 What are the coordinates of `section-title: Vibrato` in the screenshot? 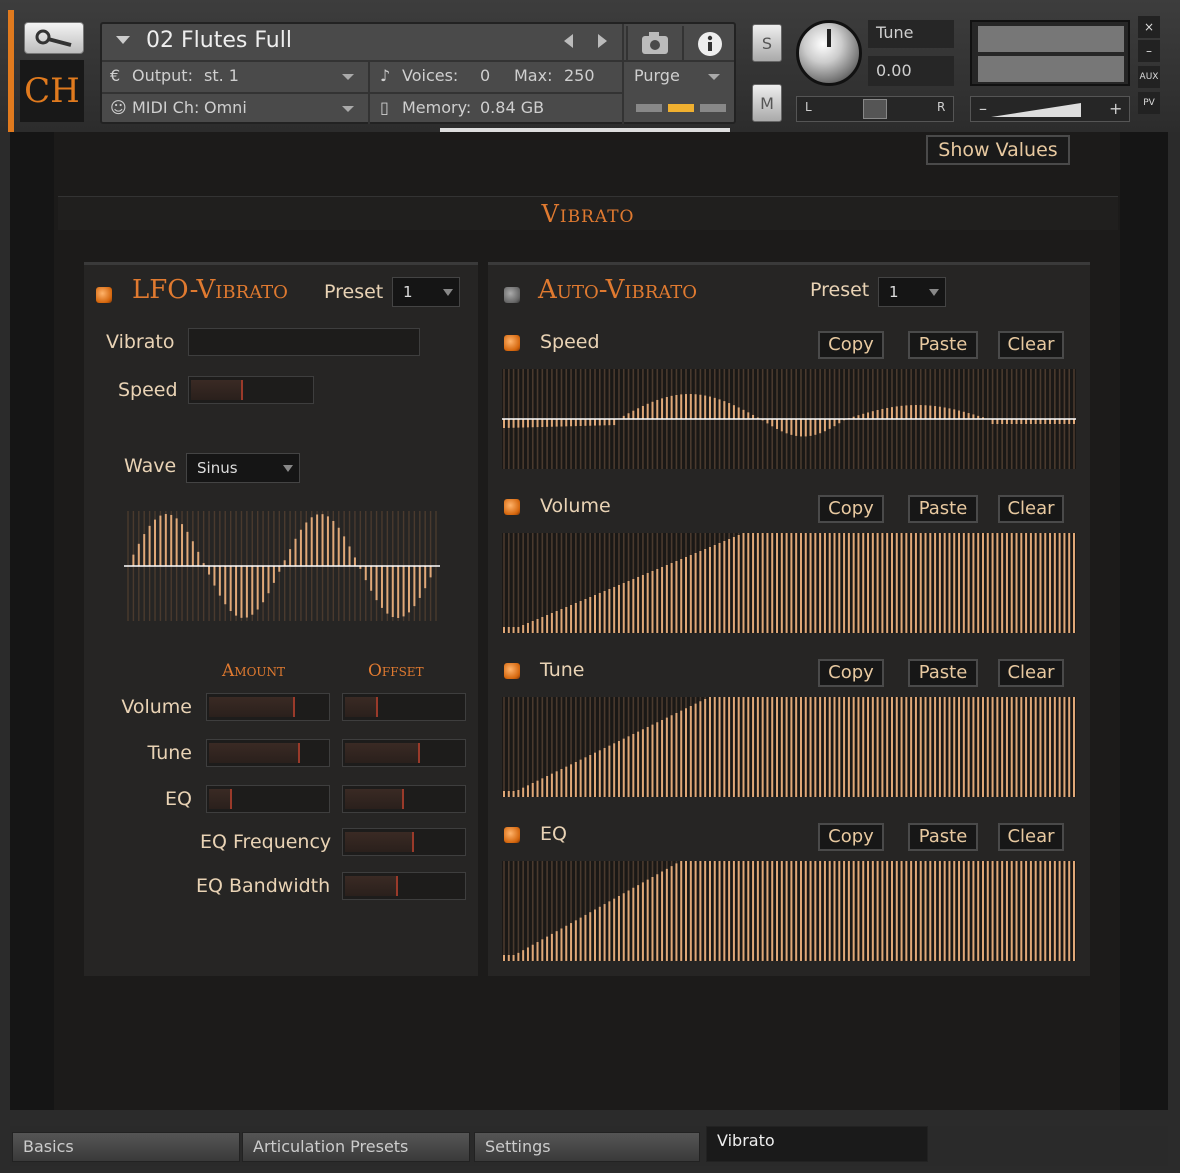 It's located at (588, 214).